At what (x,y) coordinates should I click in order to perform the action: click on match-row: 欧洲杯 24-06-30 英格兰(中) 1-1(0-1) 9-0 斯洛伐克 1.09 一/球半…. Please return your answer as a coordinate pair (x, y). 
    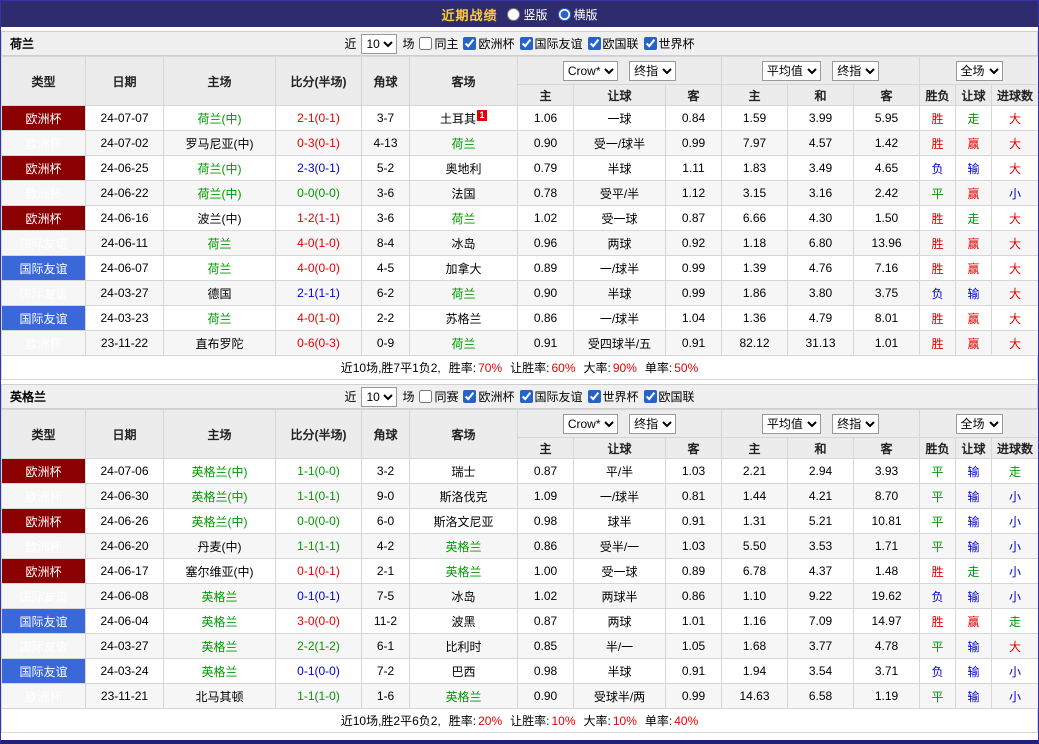
    Looking at the image, I should click on (519, 496).